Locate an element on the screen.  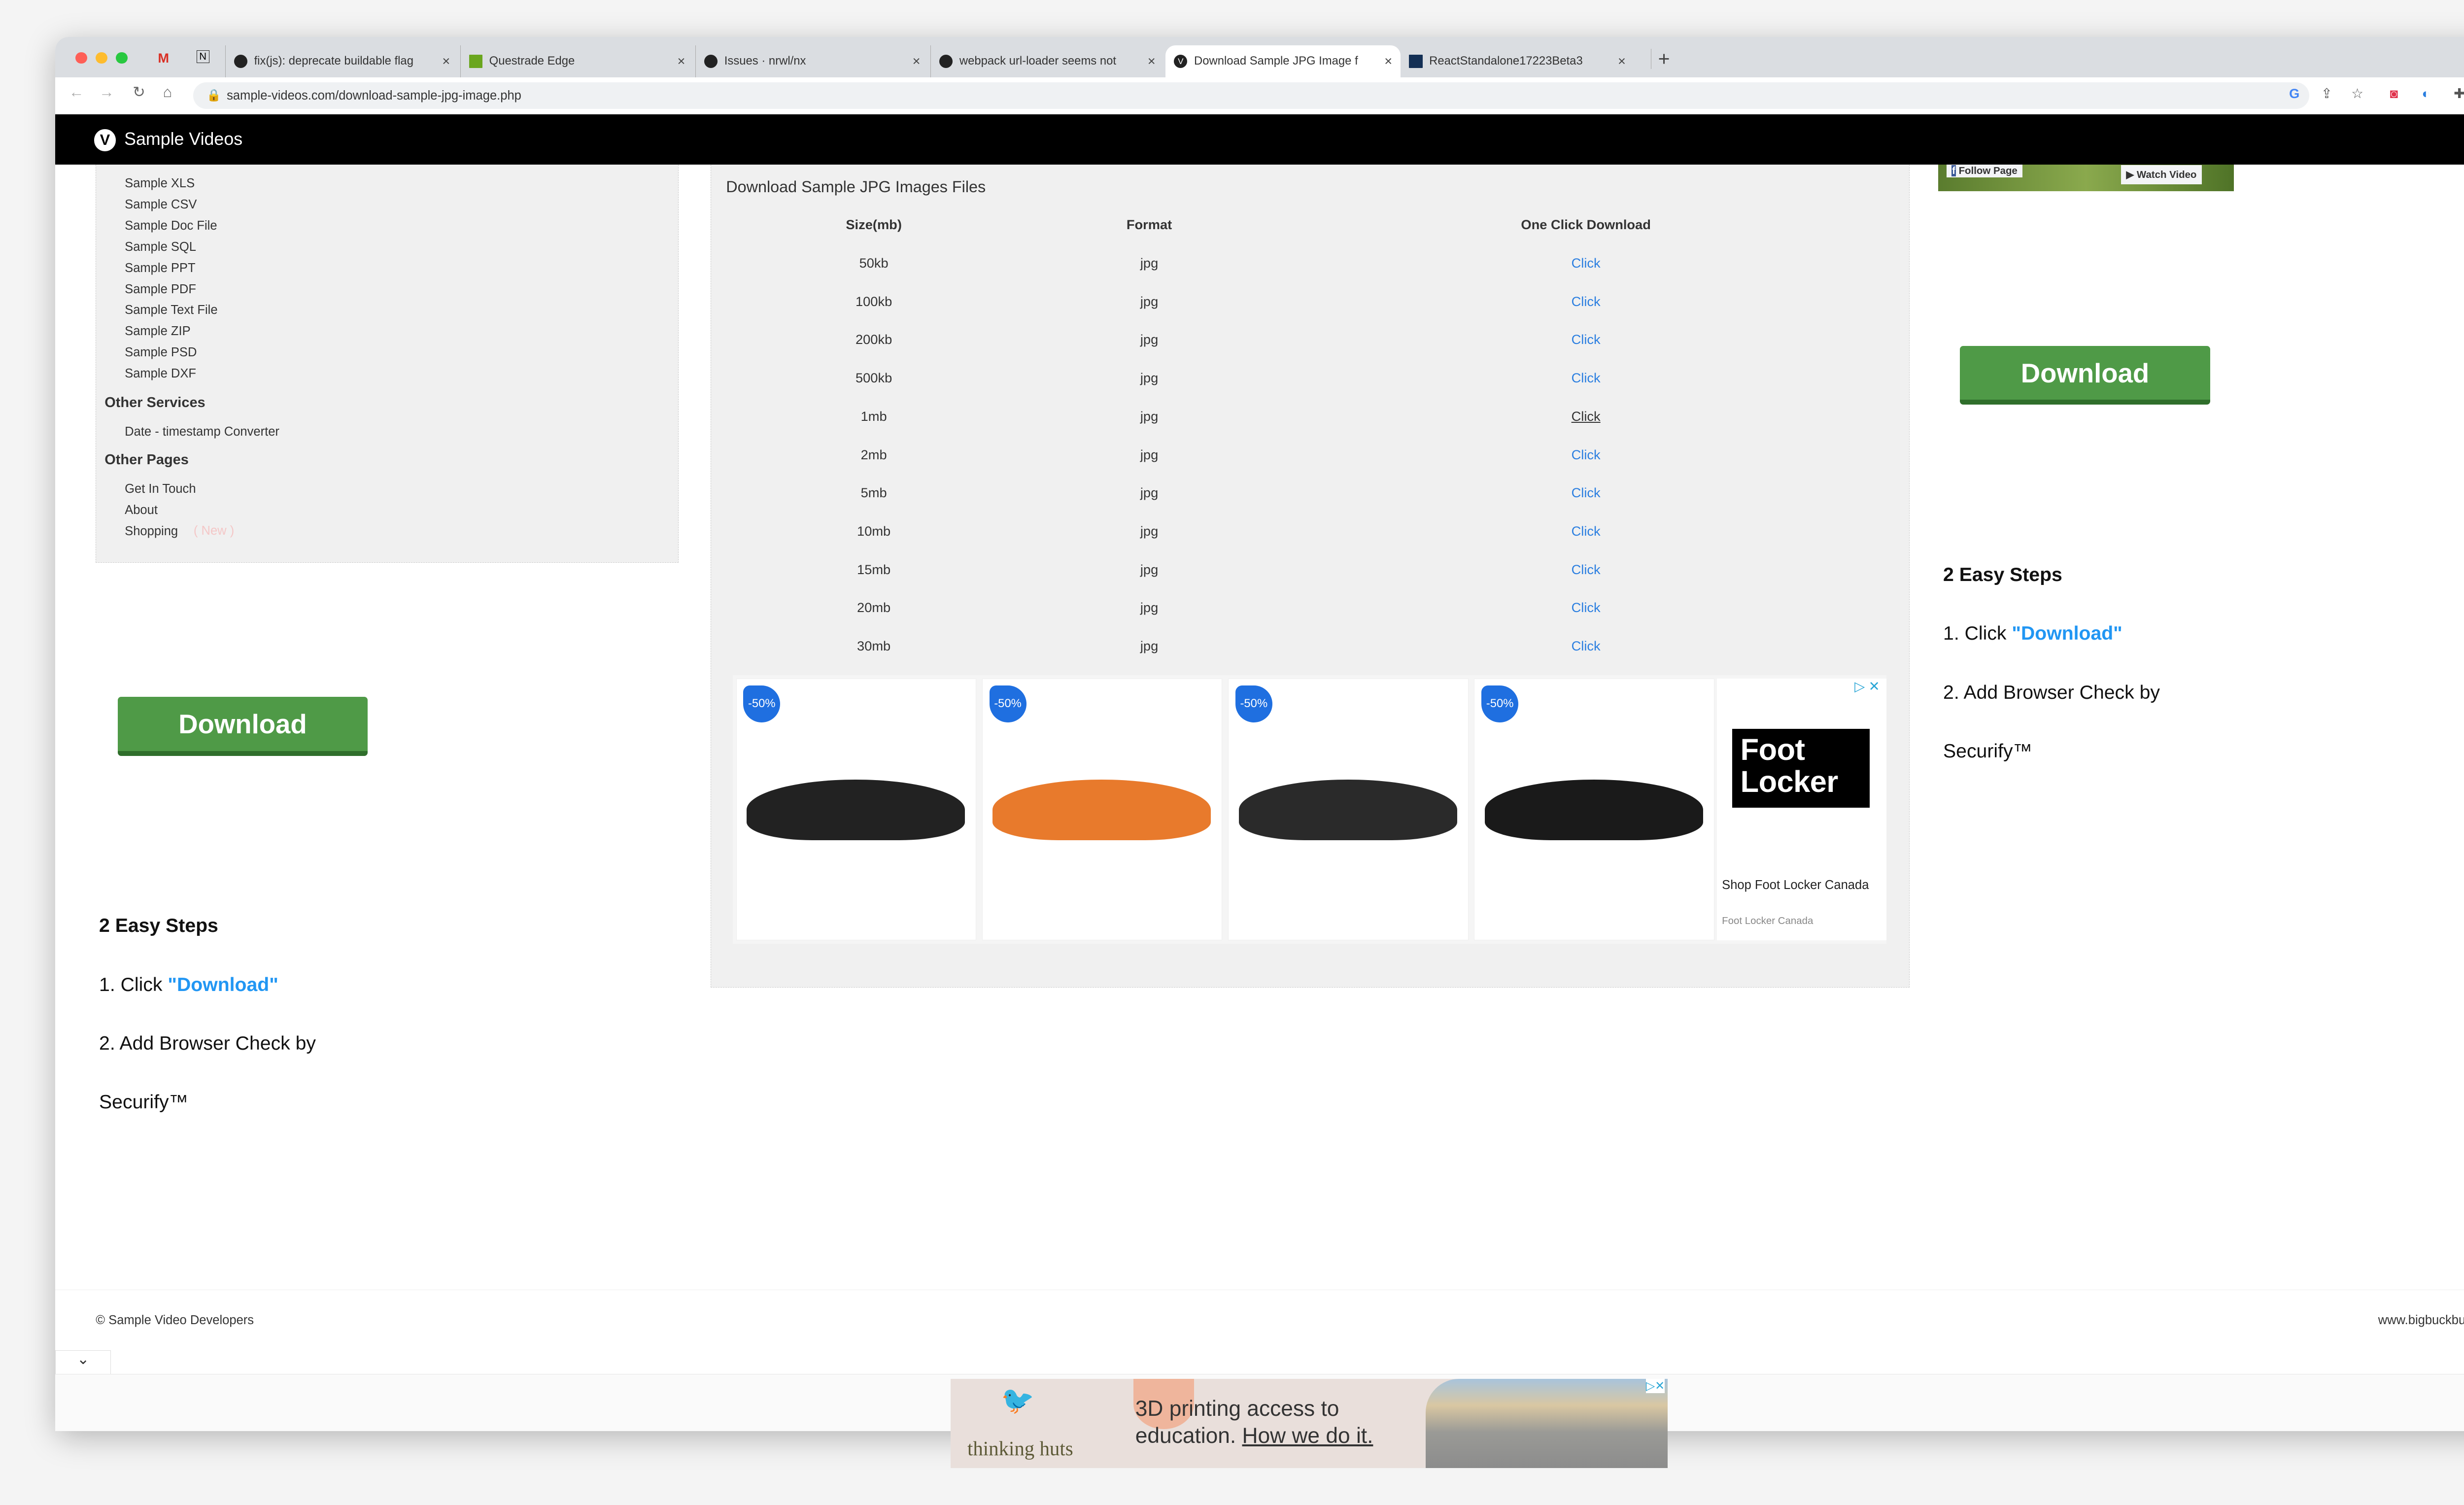
bookmark-star-icon: ☆ is located at coordinates (2357, 94).